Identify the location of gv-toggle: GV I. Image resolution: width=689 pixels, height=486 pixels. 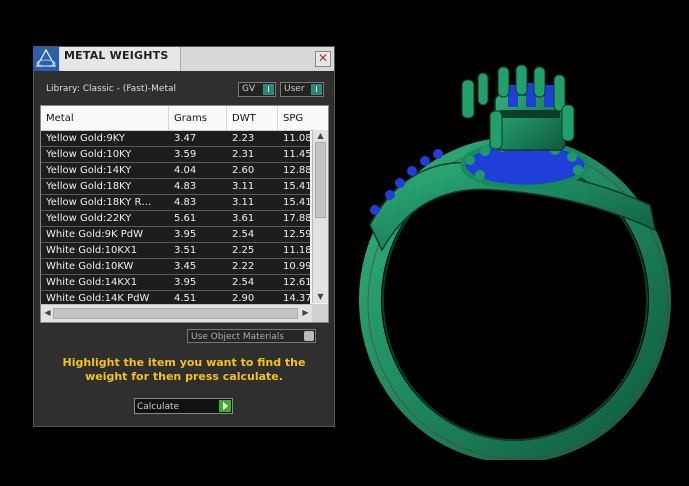
(257, 89).